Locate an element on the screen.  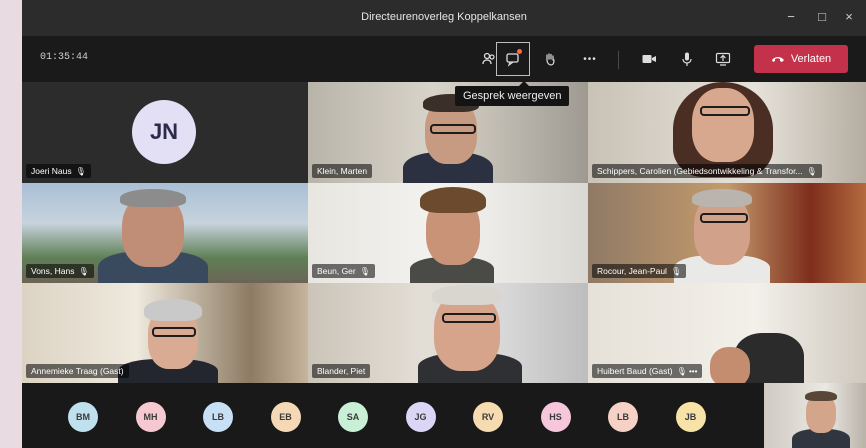
microphone-icon is located at coordinates (687, 59).